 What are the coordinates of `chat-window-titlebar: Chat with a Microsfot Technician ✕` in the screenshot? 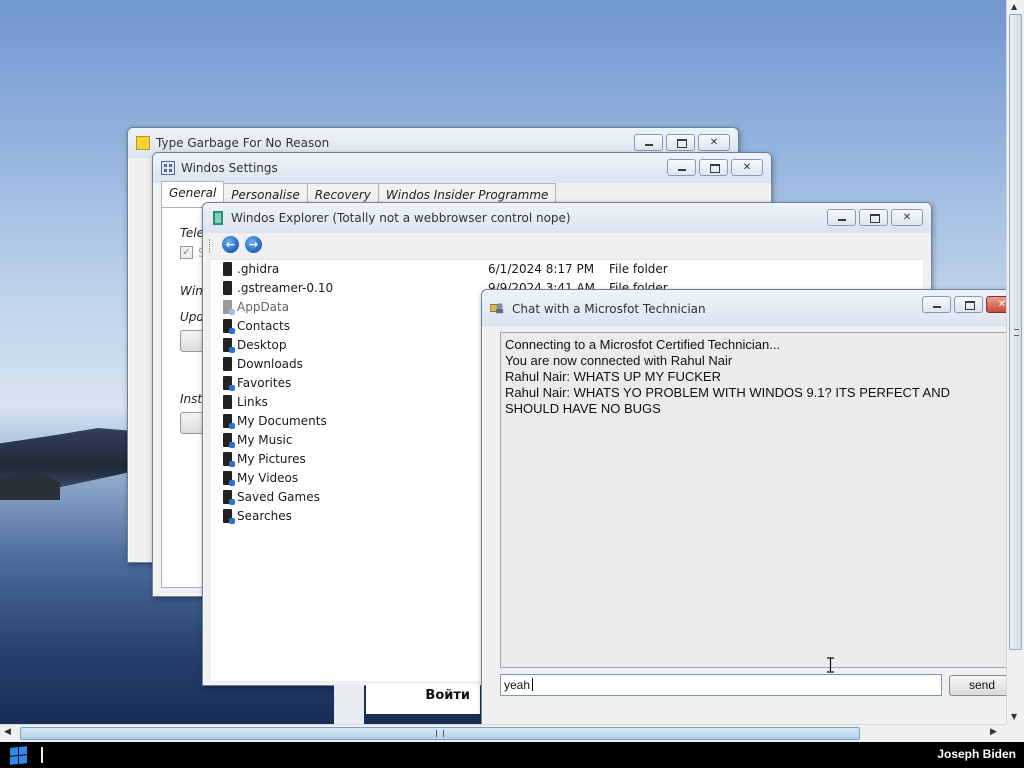 It's located at (753, 308).